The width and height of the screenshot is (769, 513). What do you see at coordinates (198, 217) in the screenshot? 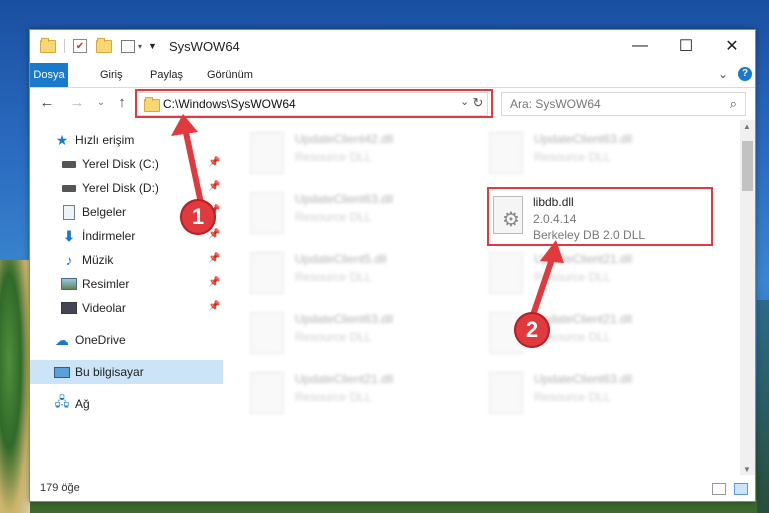
I see `callout-badge-1: 1` at bounding box center [198, 217].